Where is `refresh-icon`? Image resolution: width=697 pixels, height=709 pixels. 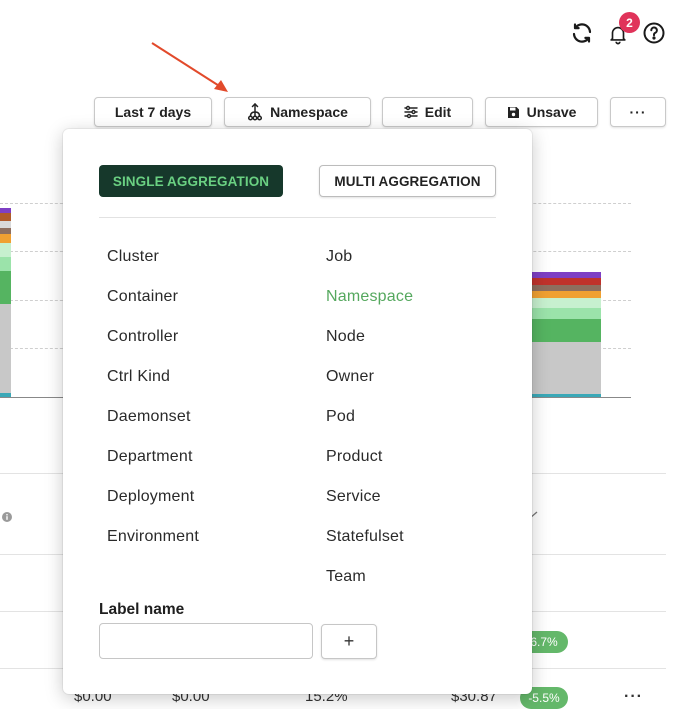 refresh-icon is located at coordinates (582, 33).